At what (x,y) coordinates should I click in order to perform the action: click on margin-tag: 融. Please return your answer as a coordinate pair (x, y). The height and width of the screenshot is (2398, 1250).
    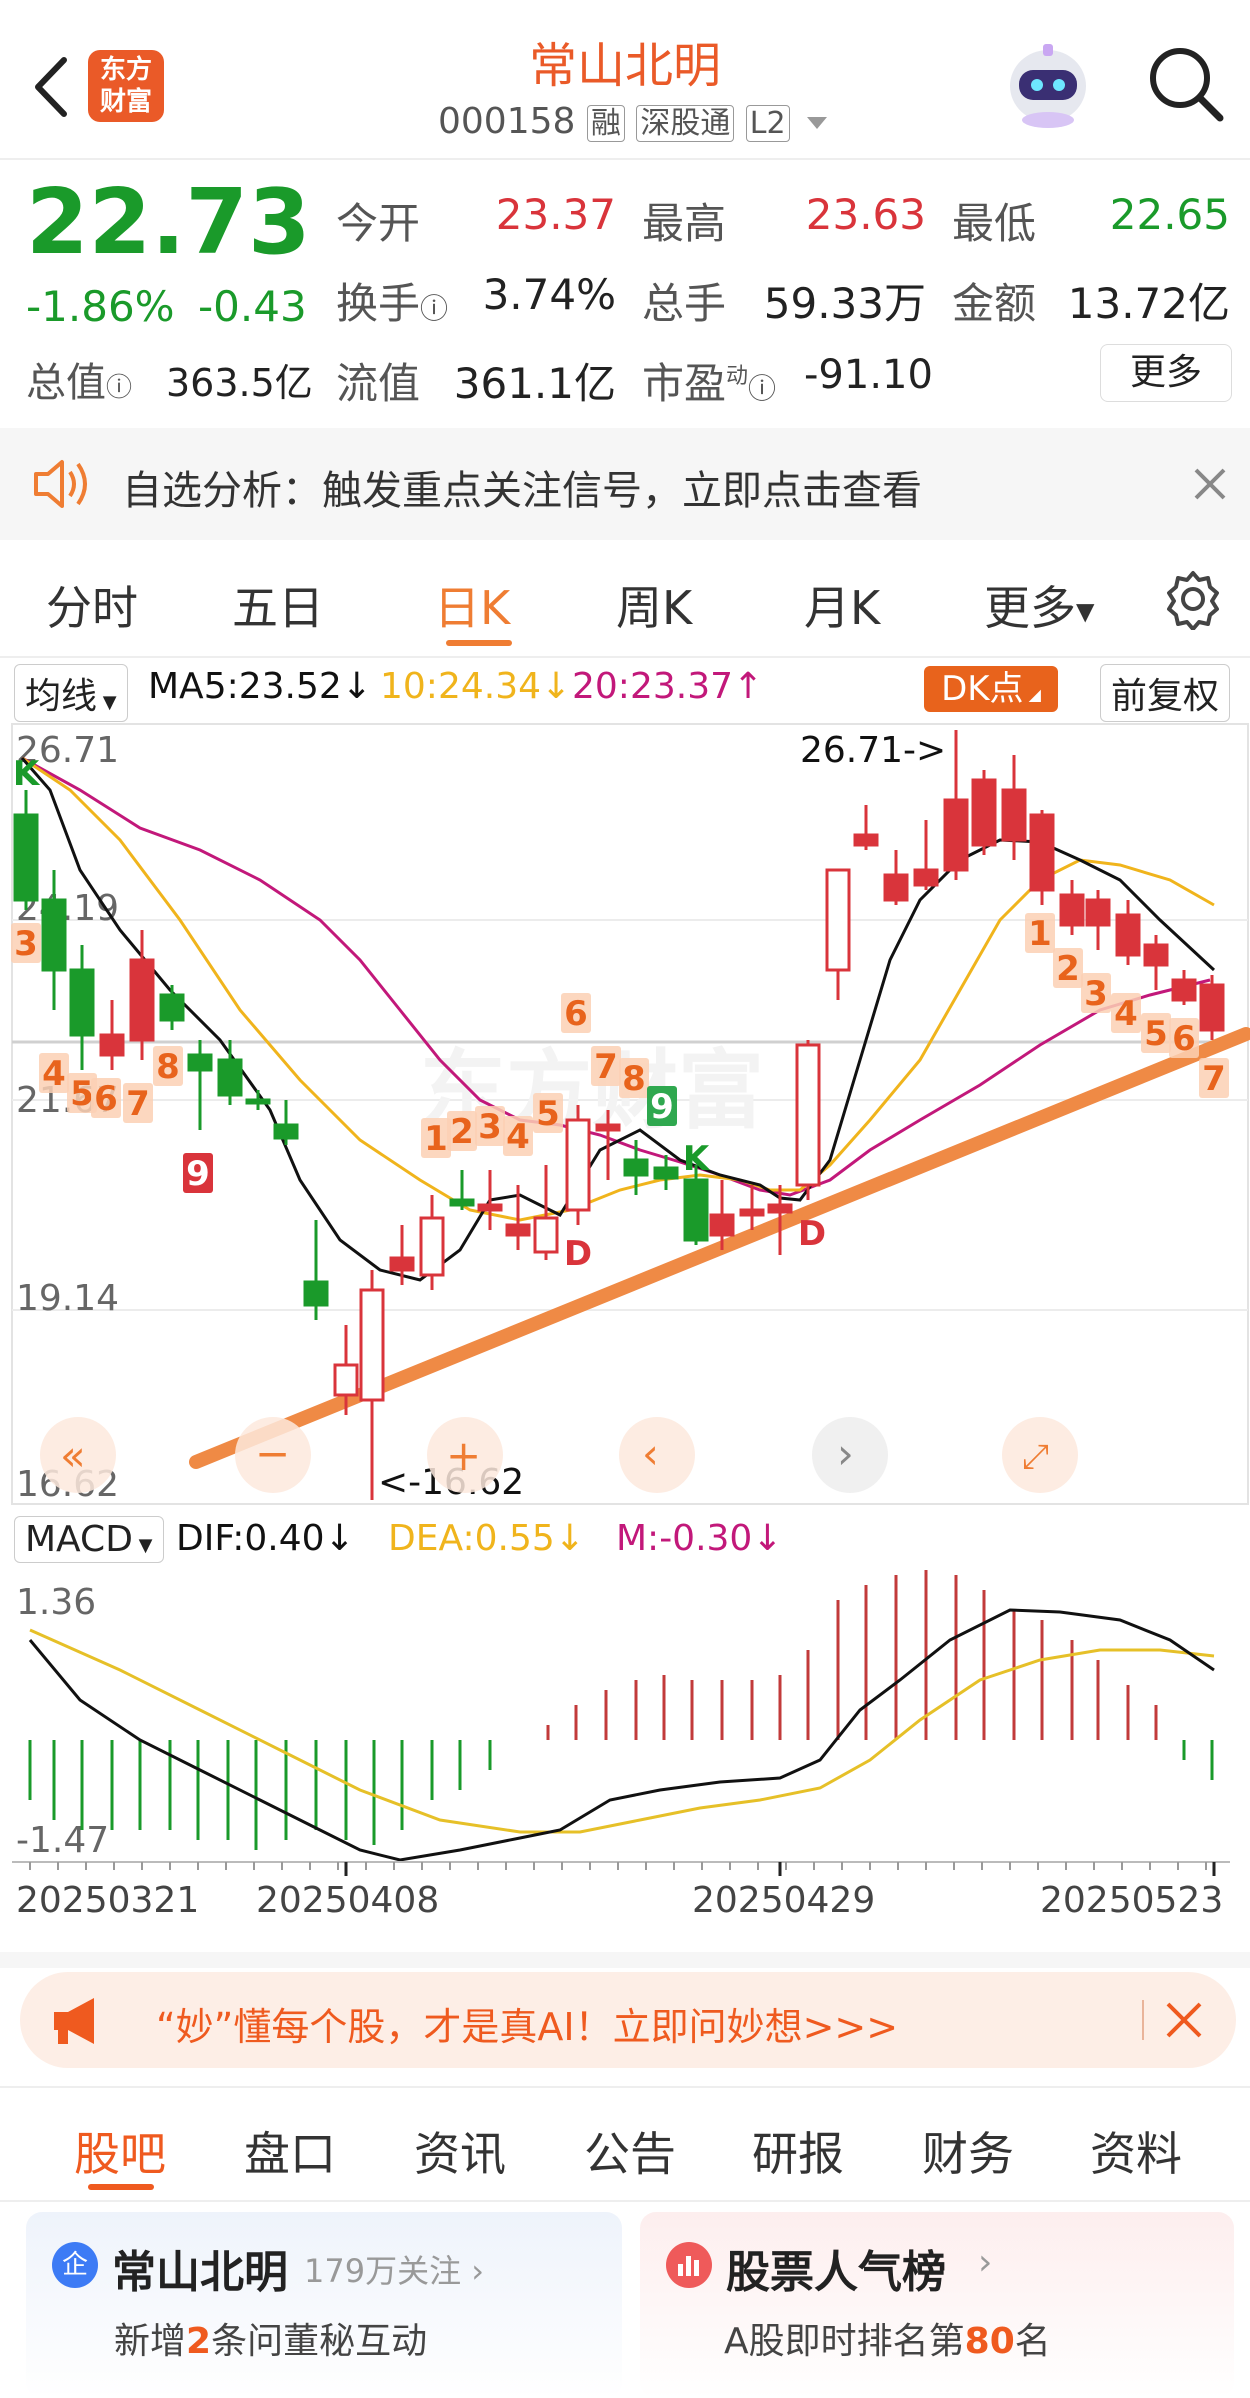
    Looking at the image, I should click on (605, 123).